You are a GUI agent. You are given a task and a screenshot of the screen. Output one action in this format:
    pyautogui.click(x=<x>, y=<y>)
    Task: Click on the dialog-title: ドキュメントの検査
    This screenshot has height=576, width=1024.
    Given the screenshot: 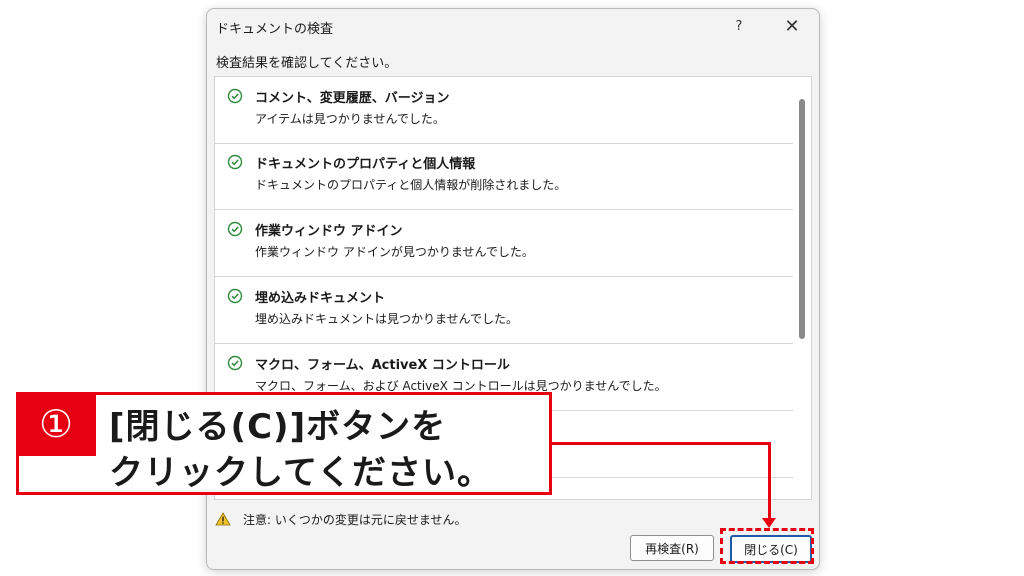 What is the action you would take?
    pyautogui.click(x=275, y=29)
    